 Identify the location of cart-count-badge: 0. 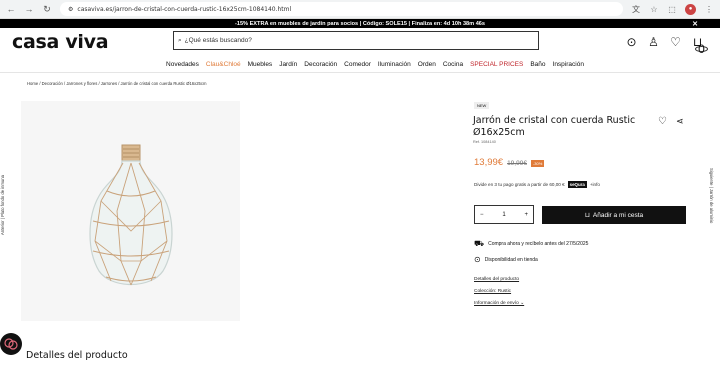
(701, 49).